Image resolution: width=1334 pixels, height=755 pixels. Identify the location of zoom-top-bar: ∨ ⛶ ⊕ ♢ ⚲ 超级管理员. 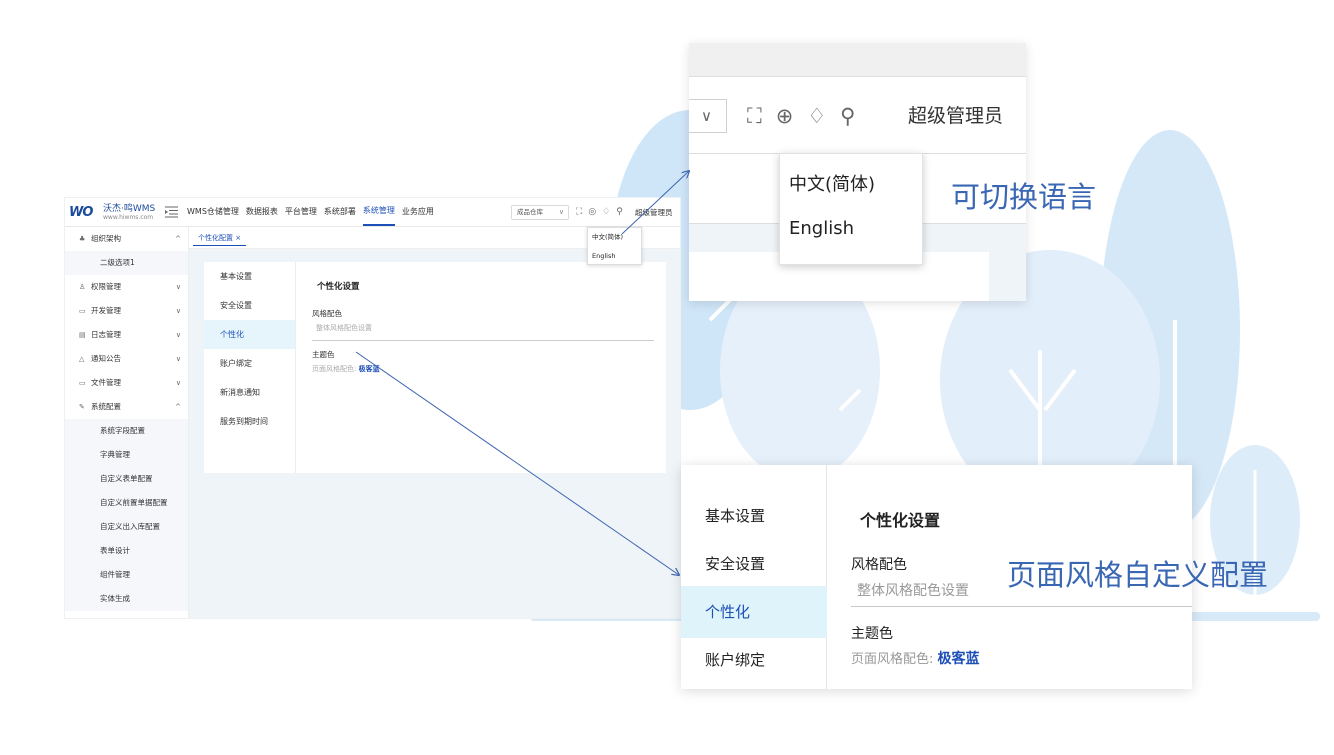
(857, 115).